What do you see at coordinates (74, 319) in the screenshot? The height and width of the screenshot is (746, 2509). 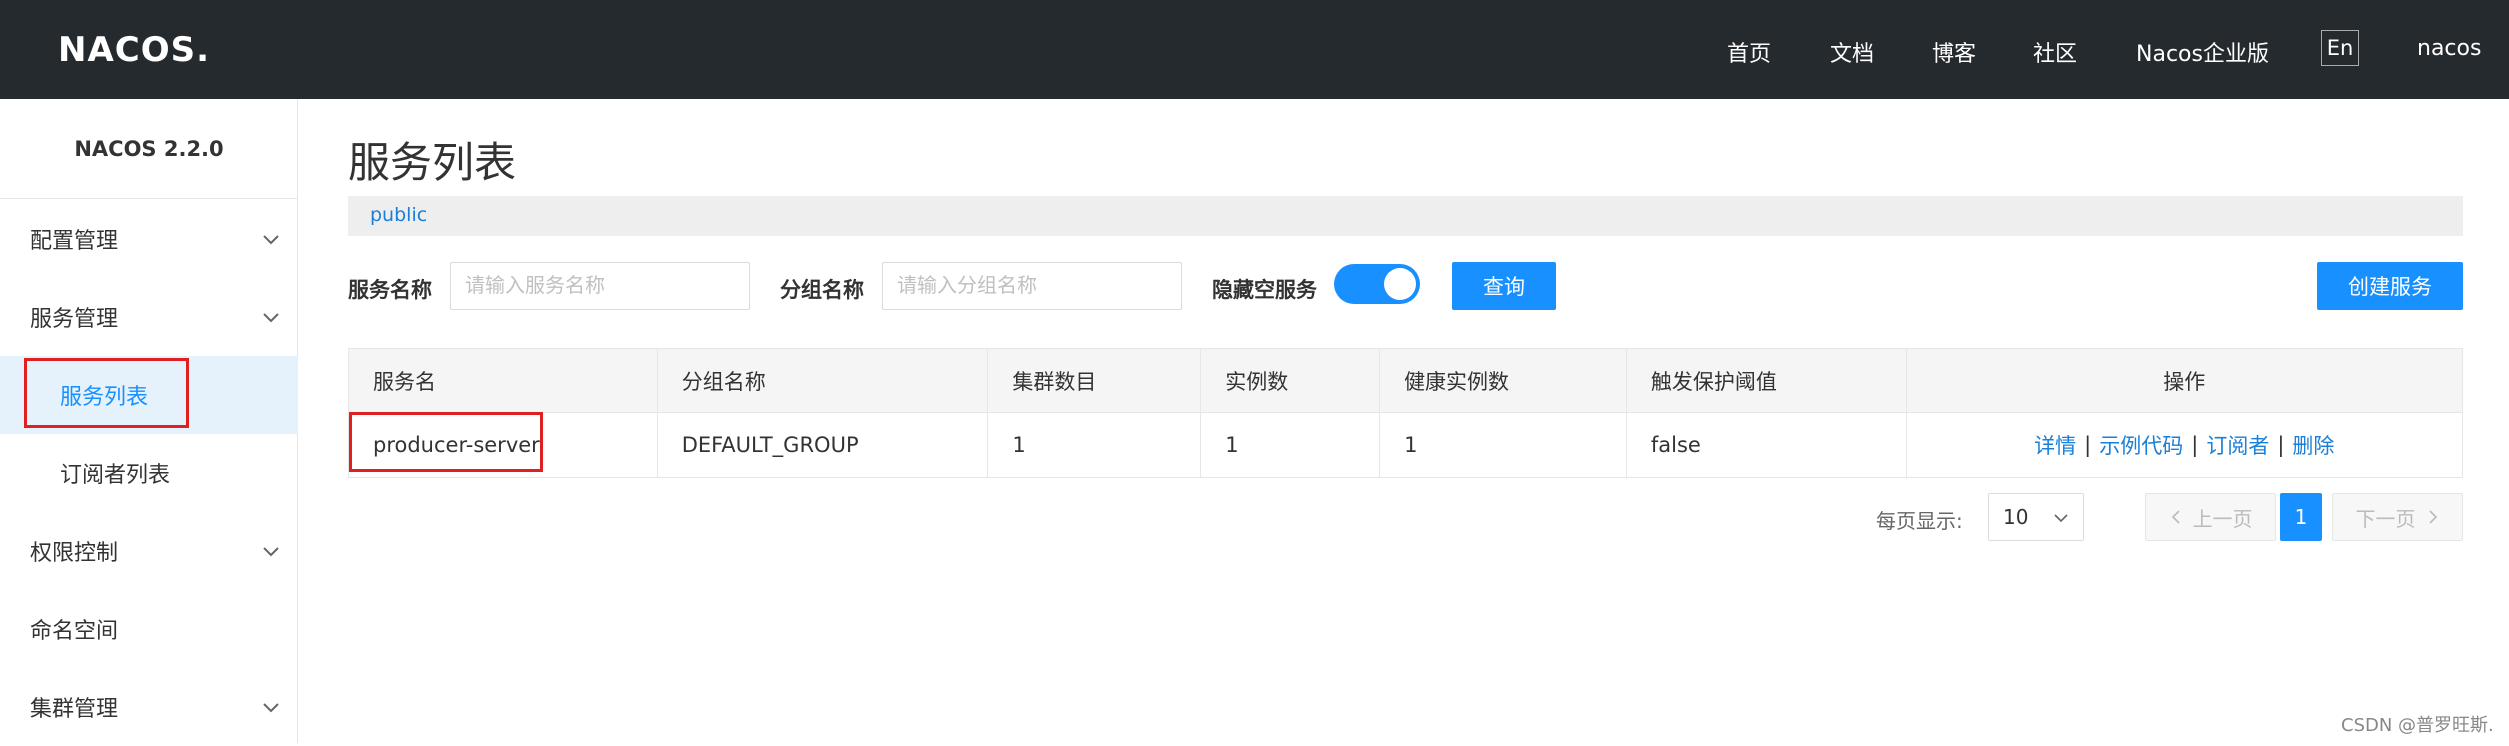 I see `sidebar-item-label: 服务管理` at bounding box center [74, 319].